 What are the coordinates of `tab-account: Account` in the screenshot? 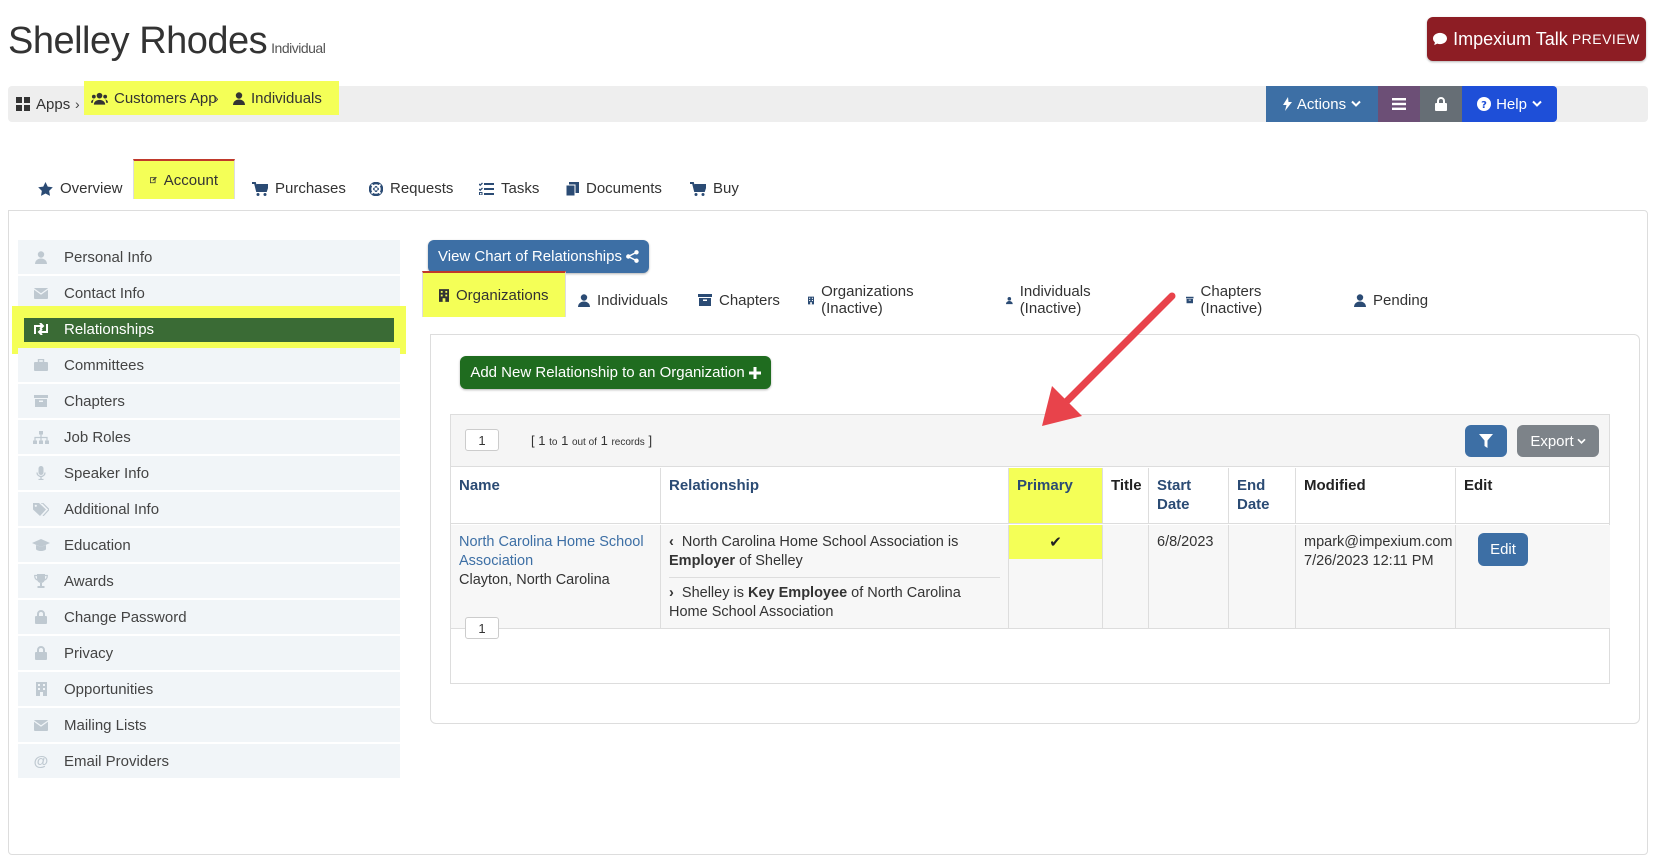 It's located at (184, 179).